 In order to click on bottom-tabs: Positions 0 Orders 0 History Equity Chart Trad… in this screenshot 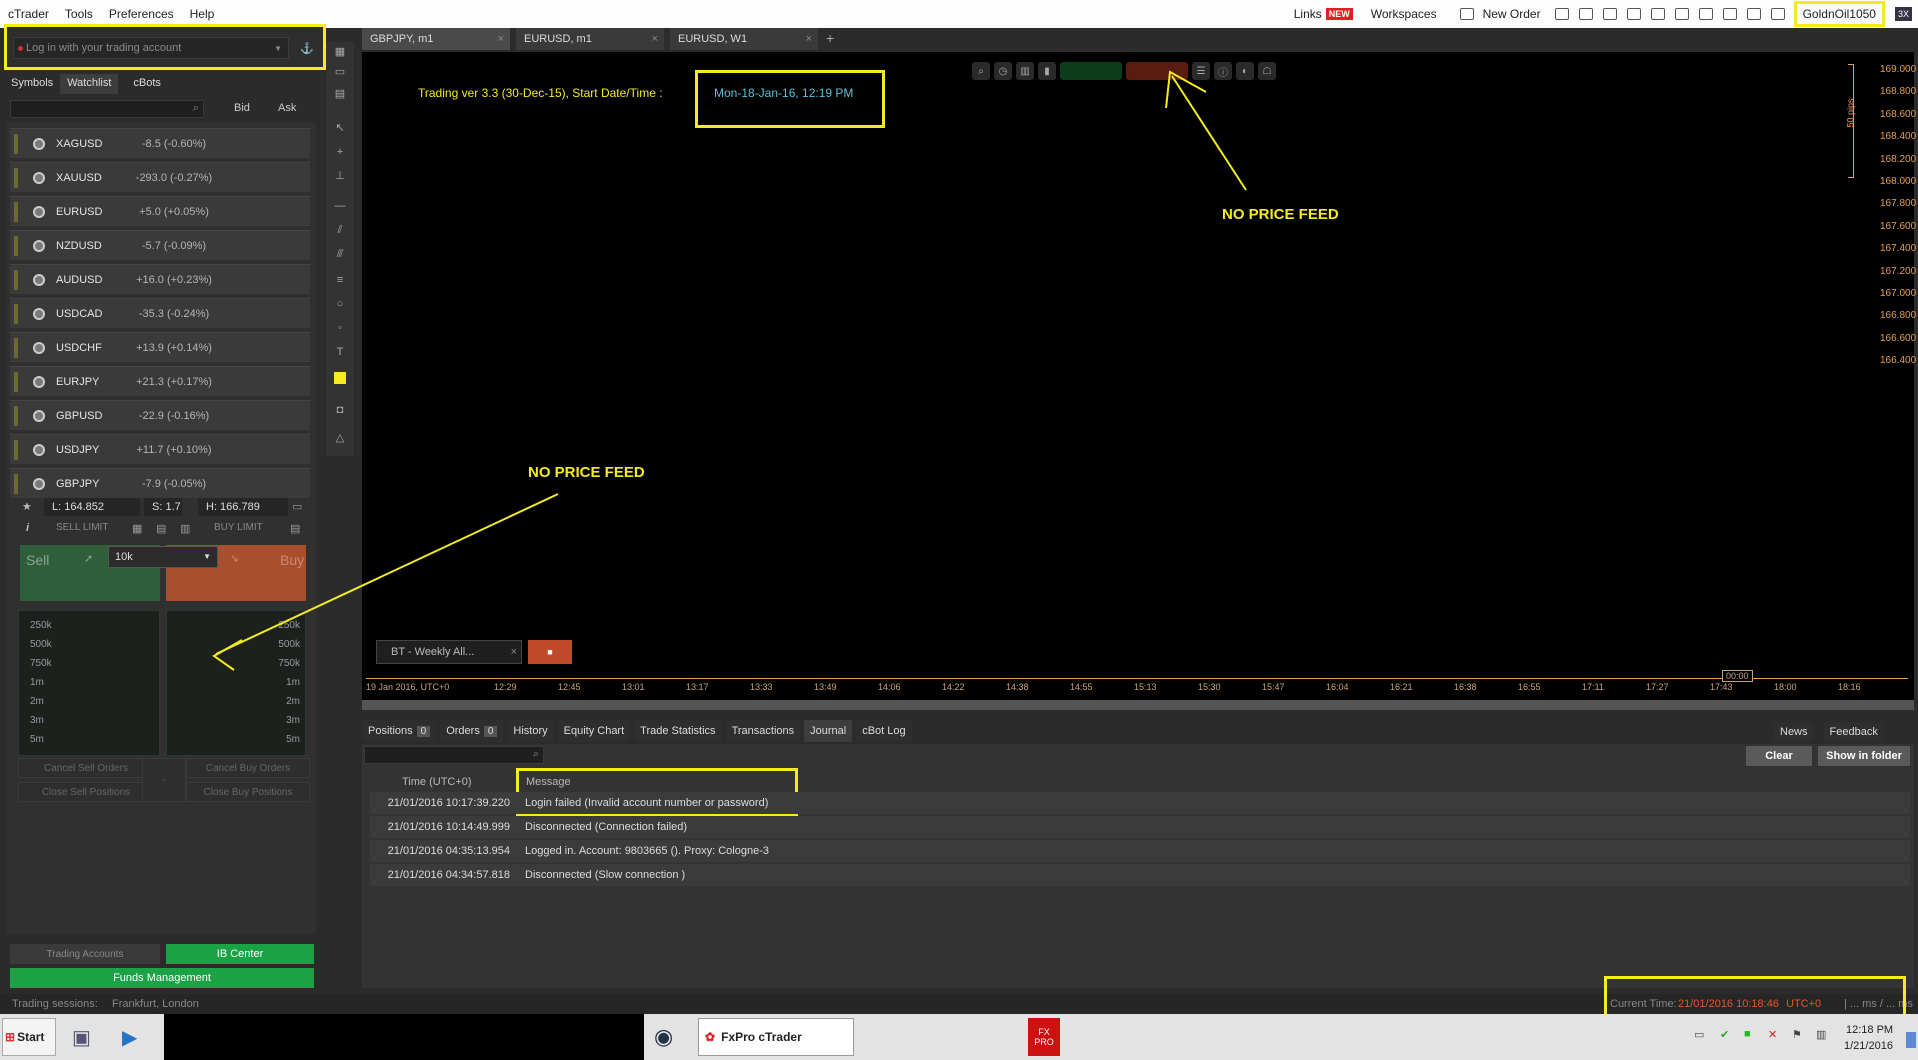, I will do `click(637, 731)`.